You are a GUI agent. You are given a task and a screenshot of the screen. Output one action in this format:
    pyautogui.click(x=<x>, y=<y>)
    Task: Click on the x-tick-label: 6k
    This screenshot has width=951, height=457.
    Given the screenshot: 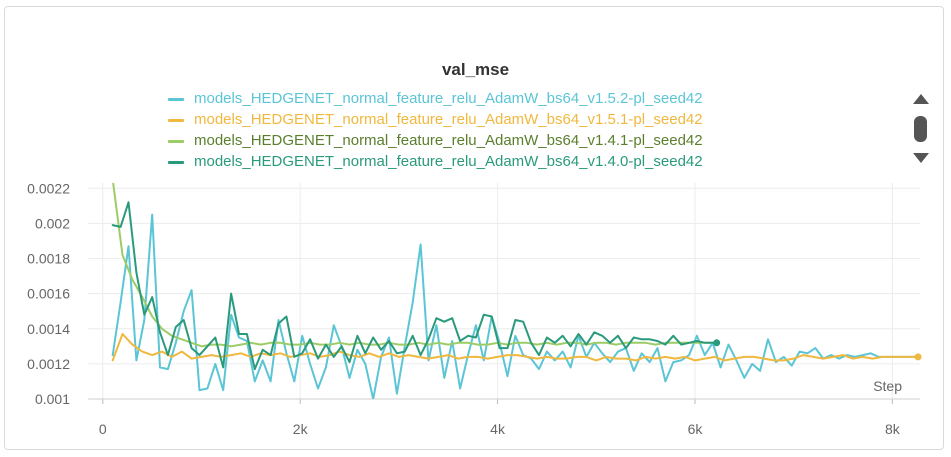 What is the action you would take?
    pyautogui.click(x=696, y=429)
    